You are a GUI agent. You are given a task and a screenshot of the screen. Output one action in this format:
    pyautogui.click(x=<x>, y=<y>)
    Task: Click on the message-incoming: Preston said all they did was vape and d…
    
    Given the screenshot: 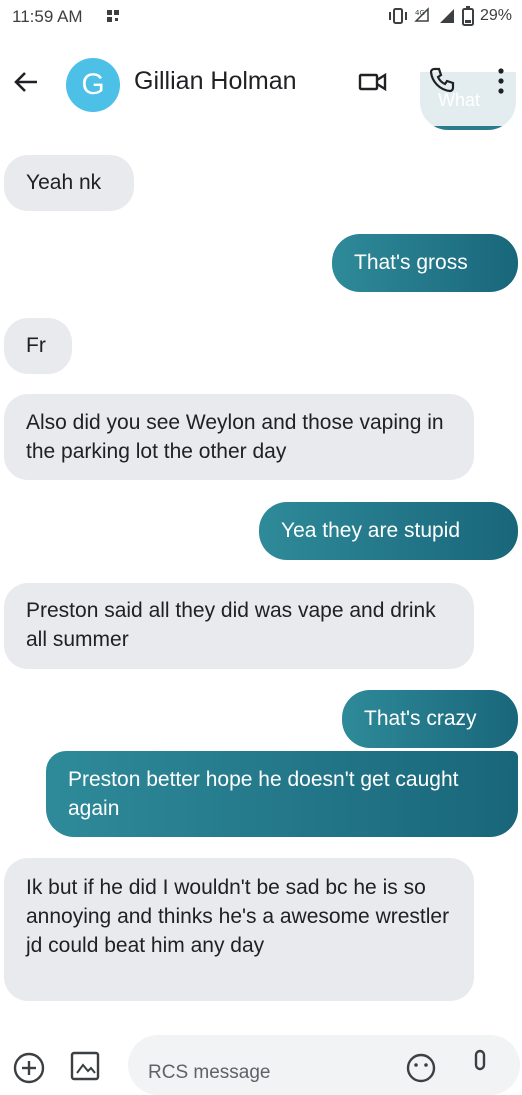 What is the action you would take?
    pyautogui.click(x=239, y=626)
    